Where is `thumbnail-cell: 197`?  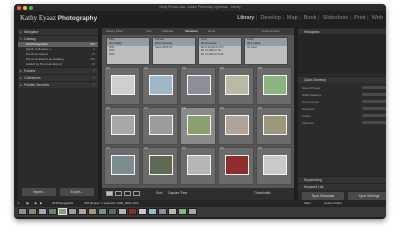 thumbnail-cell: 197 is located at coordinates (160, 126).